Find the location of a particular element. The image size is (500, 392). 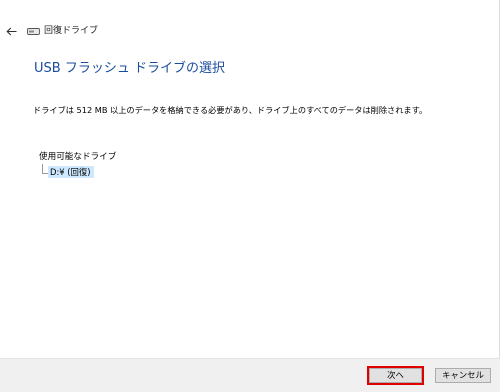

cancel-button: キャンセル is located at coordinates (463, 375).